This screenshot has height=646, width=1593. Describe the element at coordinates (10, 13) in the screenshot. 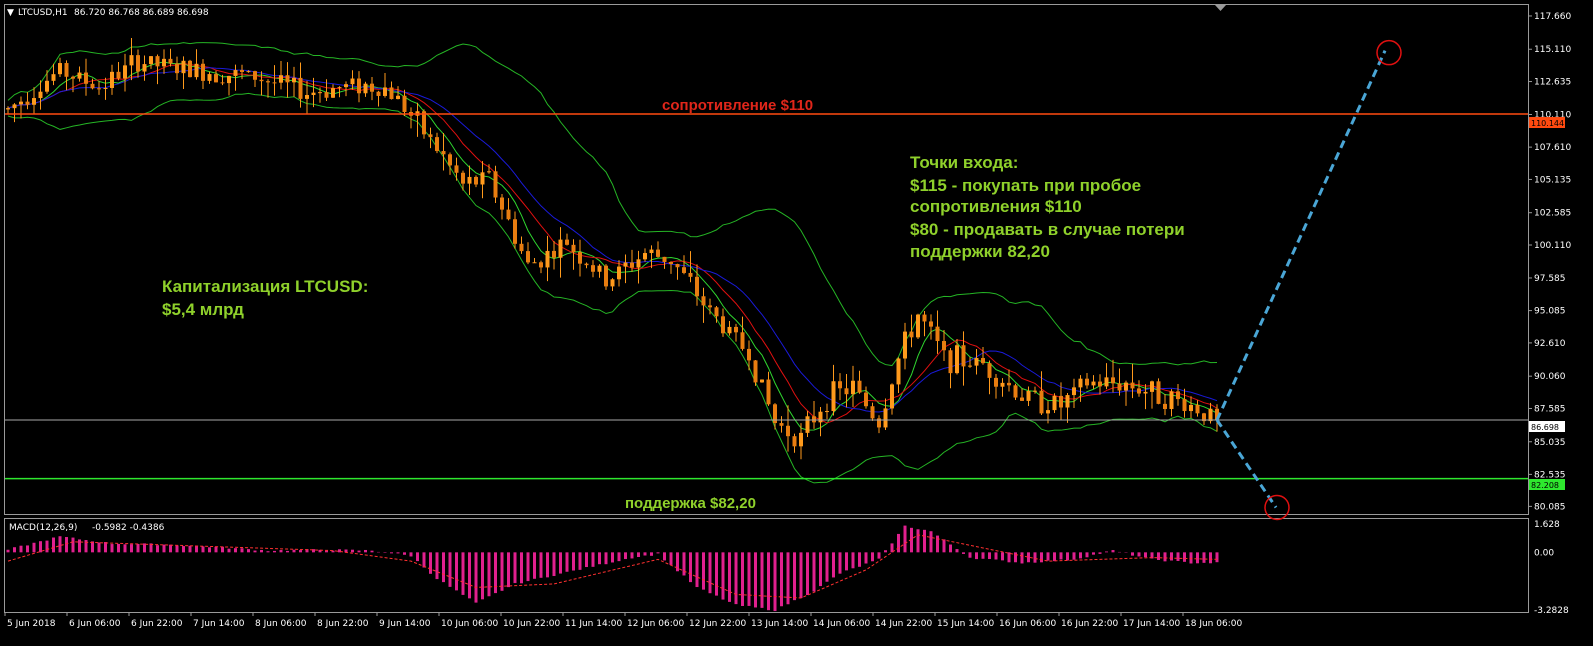

I see `header-arrow-icon: ▼` at that location.